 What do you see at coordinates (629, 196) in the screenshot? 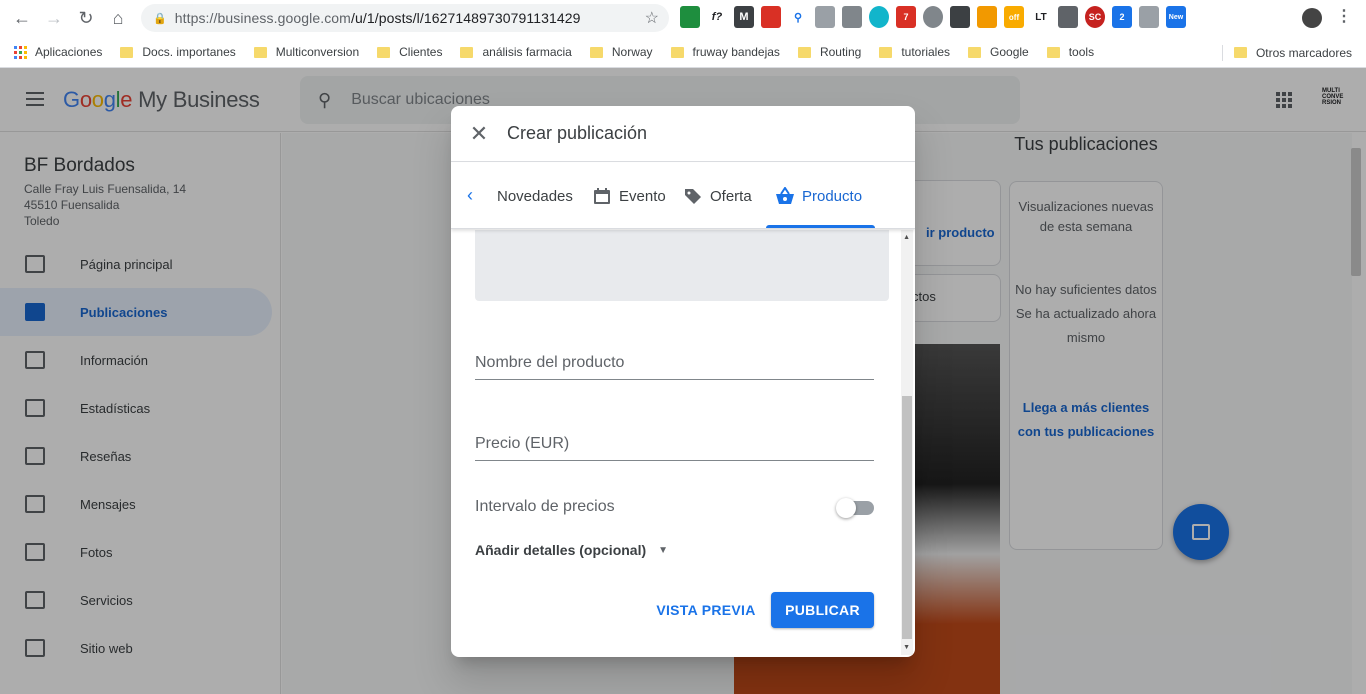
I see `tab-evento: Evento` at bounding box center [629, 196].